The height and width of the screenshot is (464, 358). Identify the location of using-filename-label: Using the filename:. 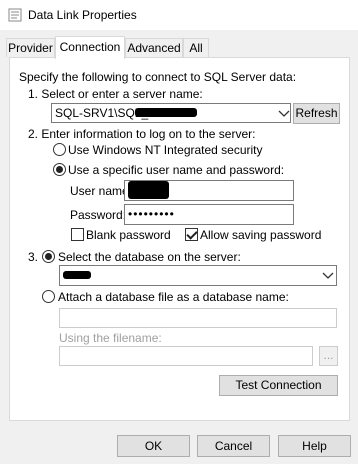
(110, 338).